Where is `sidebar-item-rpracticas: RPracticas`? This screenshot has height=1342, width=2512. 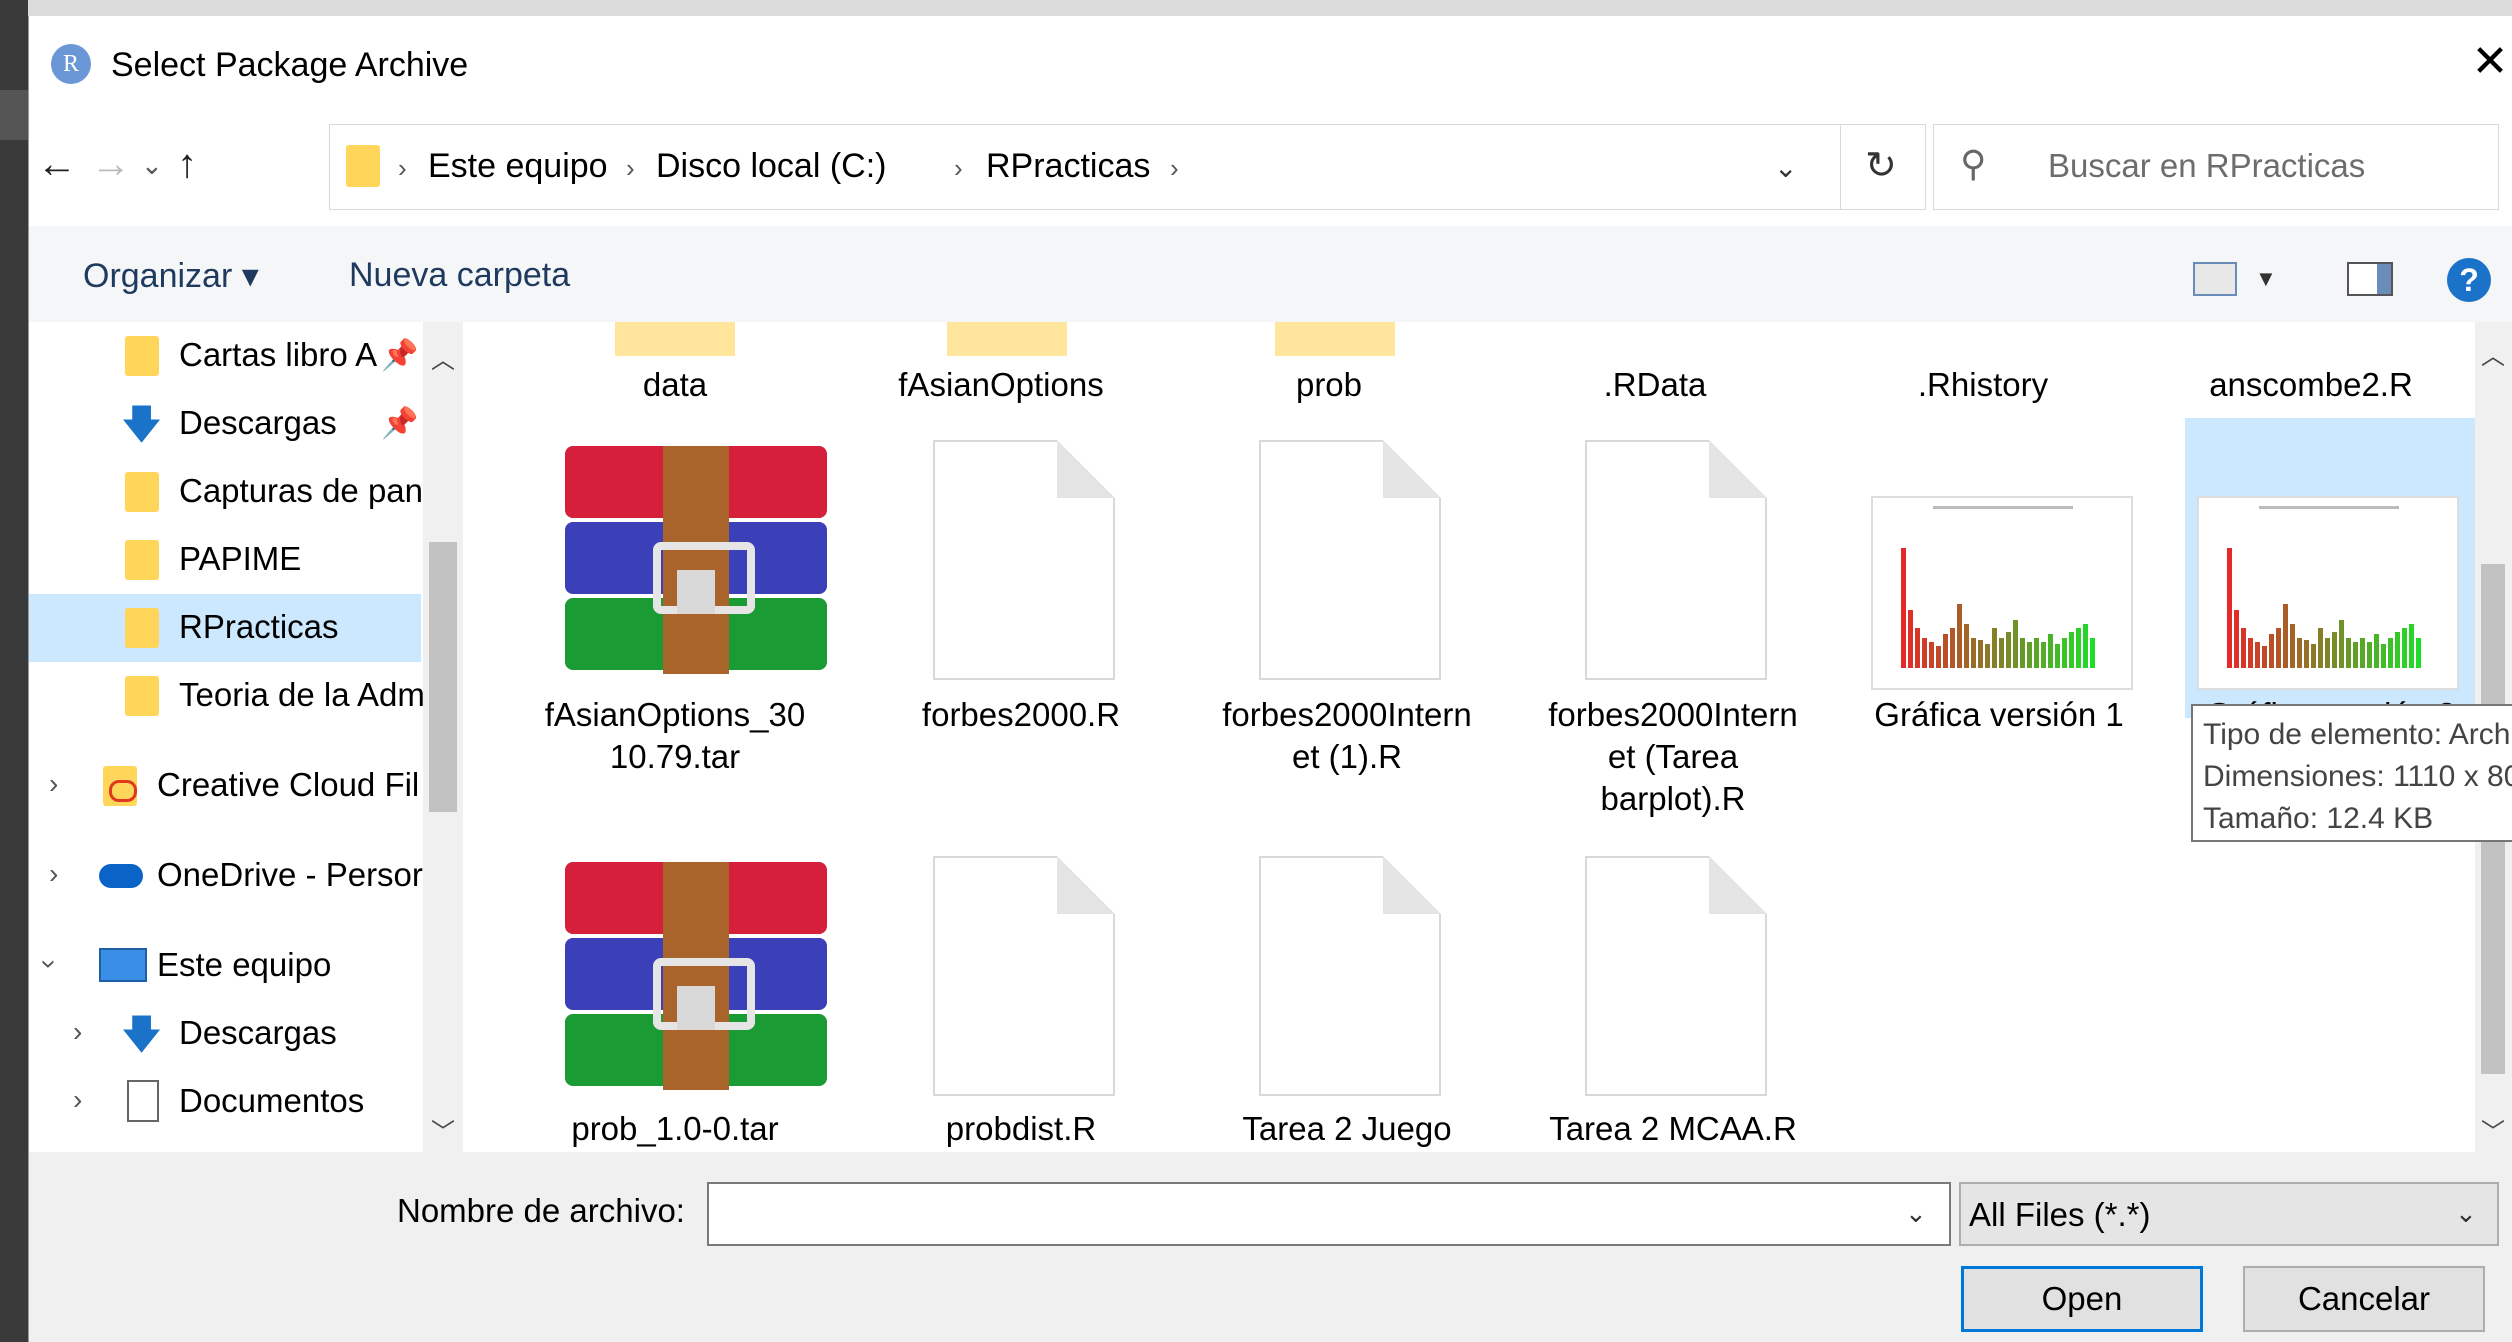
sidebar-item-rpracticas: RPracticas is located at coordinates (225, 628).